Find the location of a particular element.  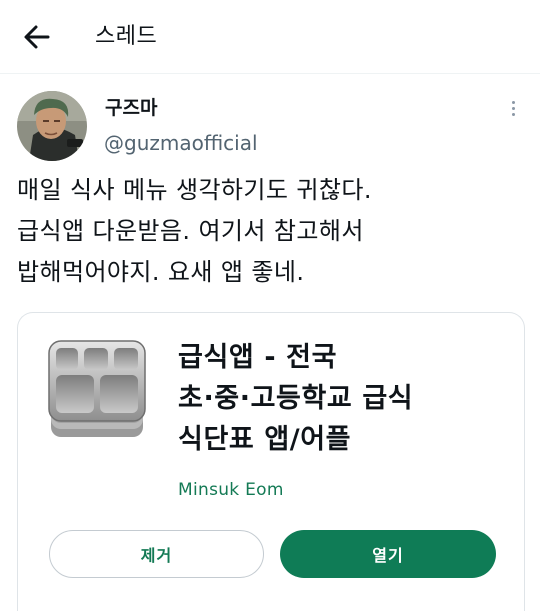

open-button: 열기 is located at coordinates (388, 554).